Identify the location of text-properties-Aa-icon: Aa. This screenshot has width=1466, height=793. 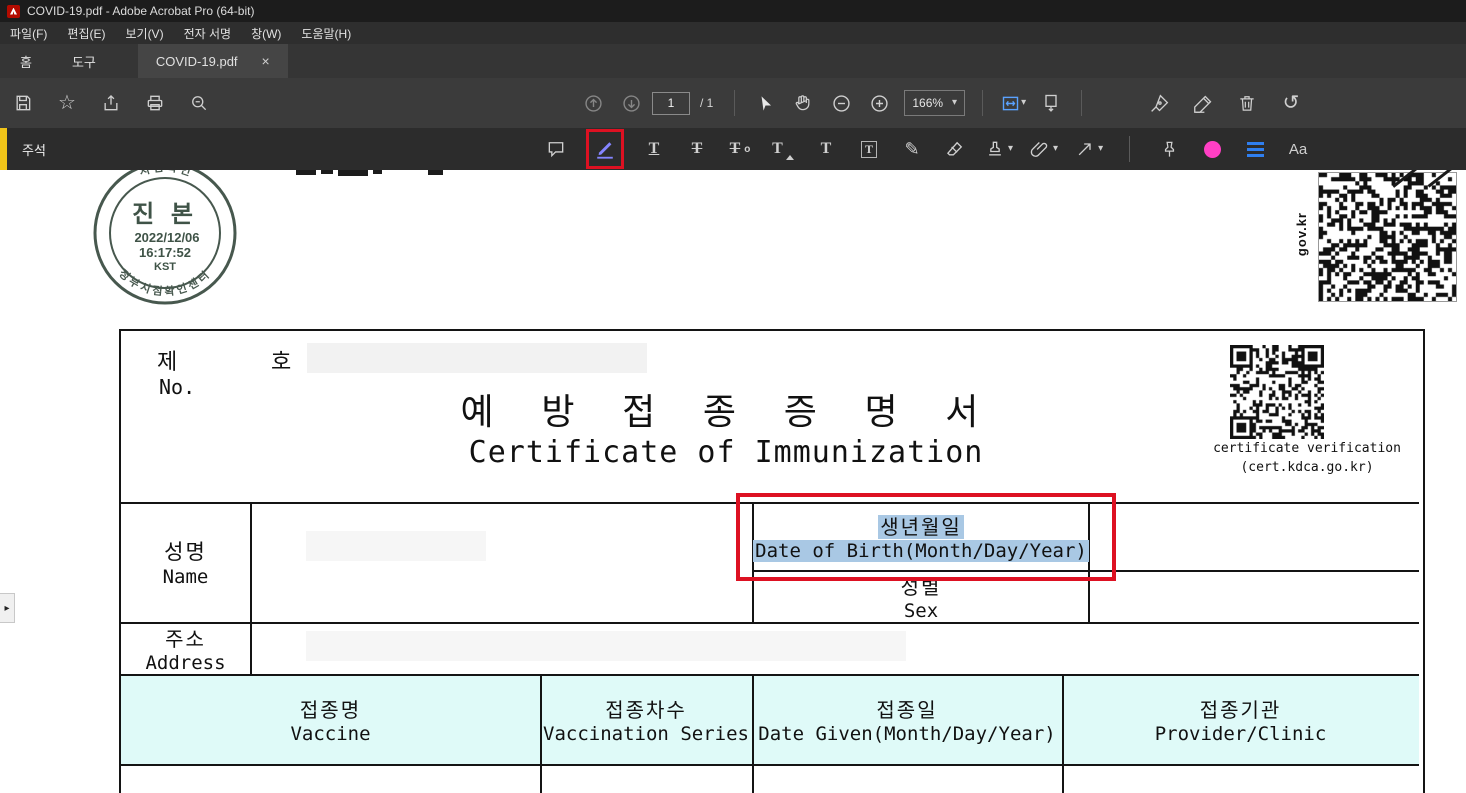
(1298, 149).